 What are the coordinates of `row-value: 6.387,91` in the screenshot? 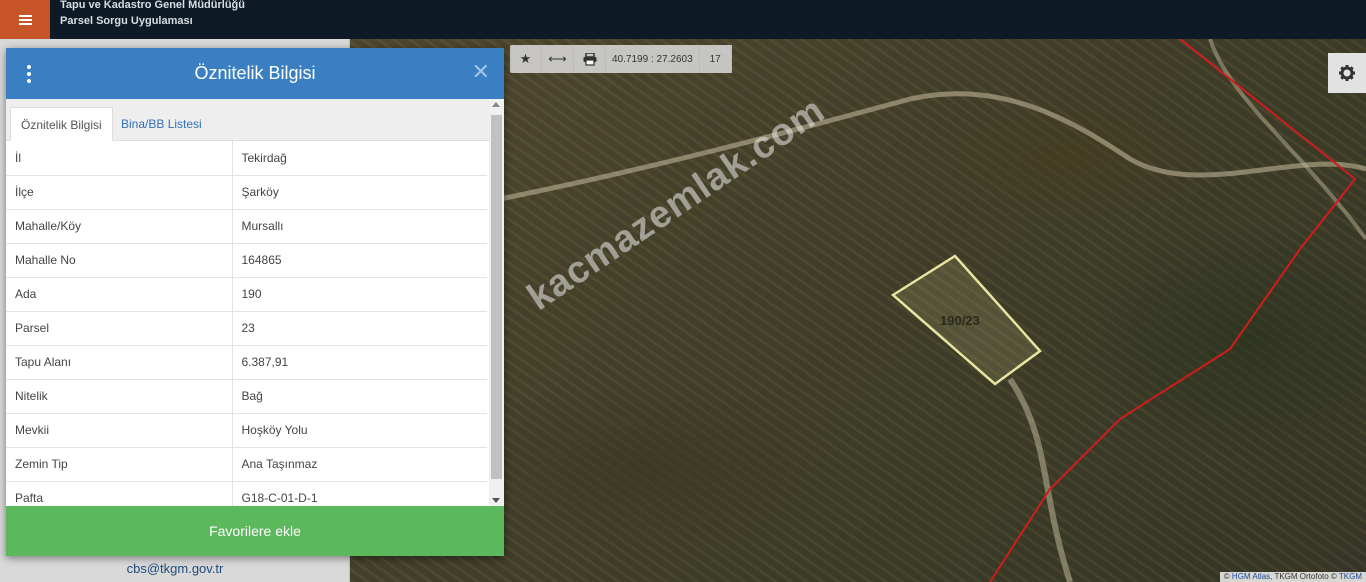 It's located at (359, 362).